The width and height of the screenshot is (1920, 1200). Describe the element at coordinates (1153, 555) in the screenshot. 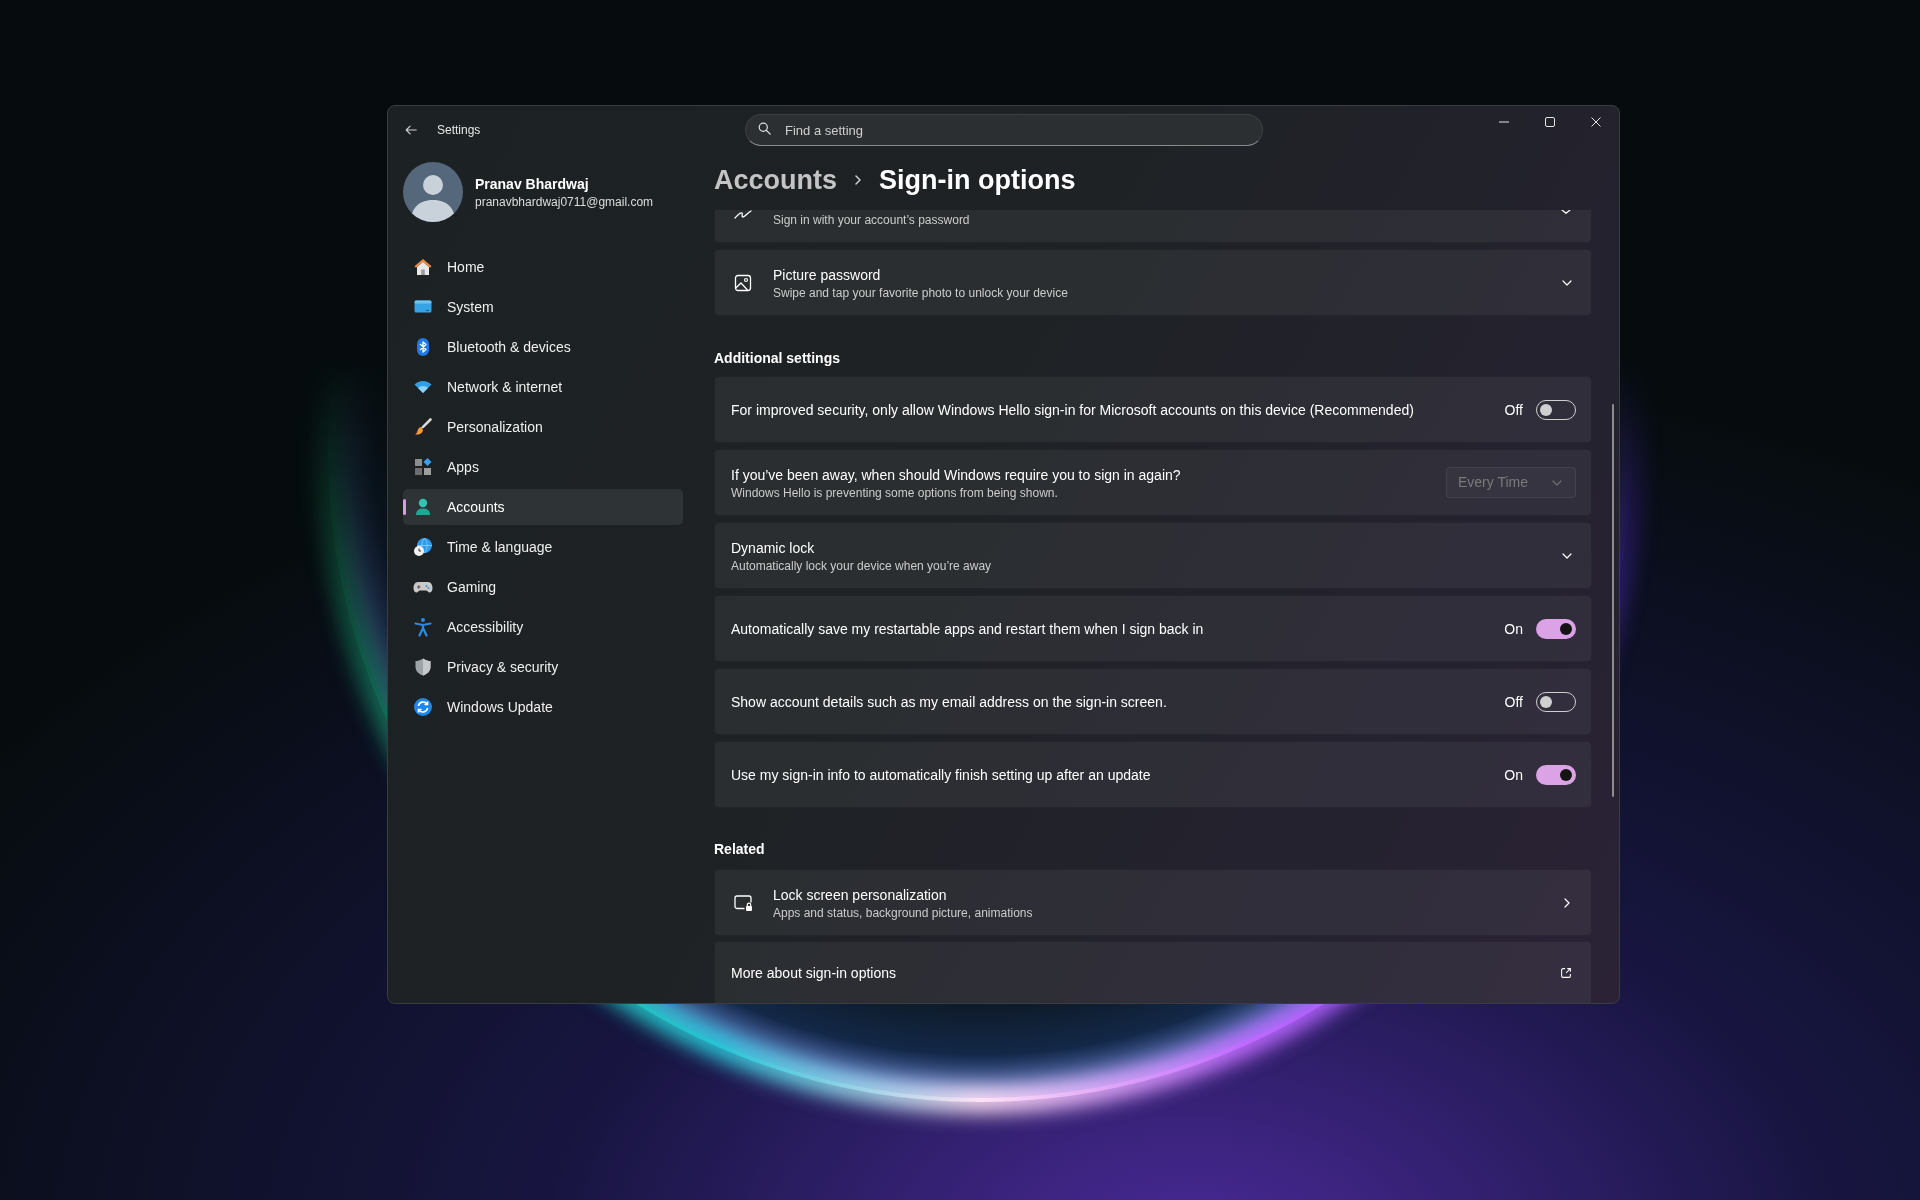

I see `expander-card: Dynamic lock Automatically lock your device when you’re away` at that location.